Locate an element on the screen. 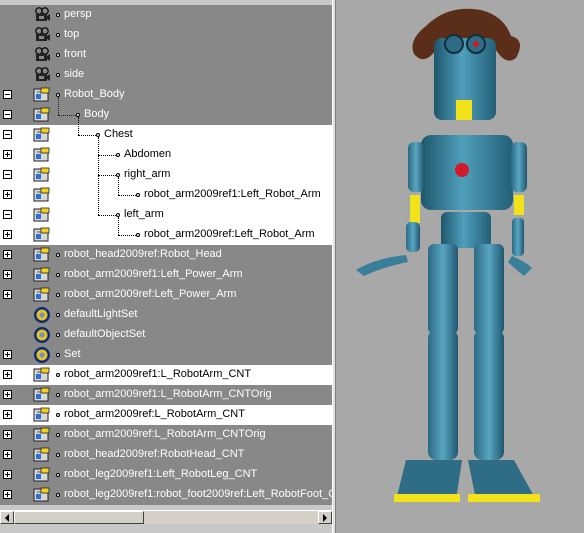  object-set-icon is located at coordinates (42, 335).